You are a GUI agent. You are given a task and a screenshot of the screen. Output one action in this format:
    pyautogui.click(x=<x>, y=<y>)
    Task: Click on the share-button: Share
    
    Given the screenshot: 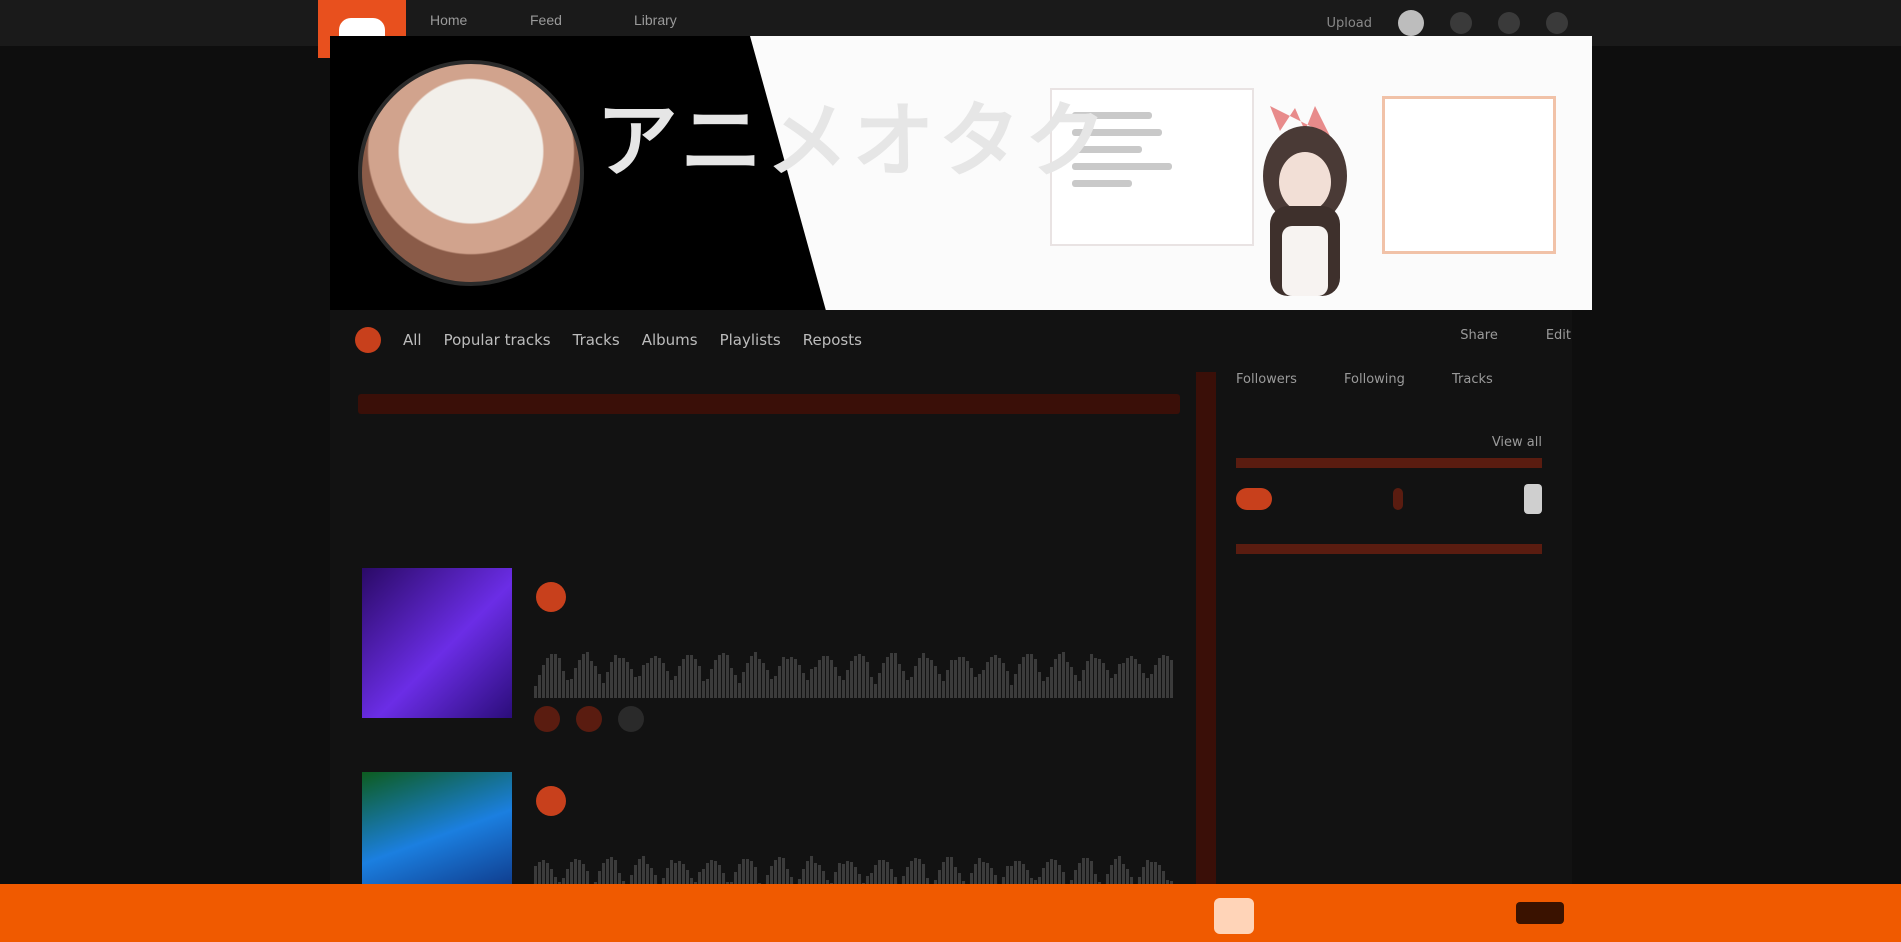 What is the action you would take?
    pyautogui.click(x=1479, y=335)
    